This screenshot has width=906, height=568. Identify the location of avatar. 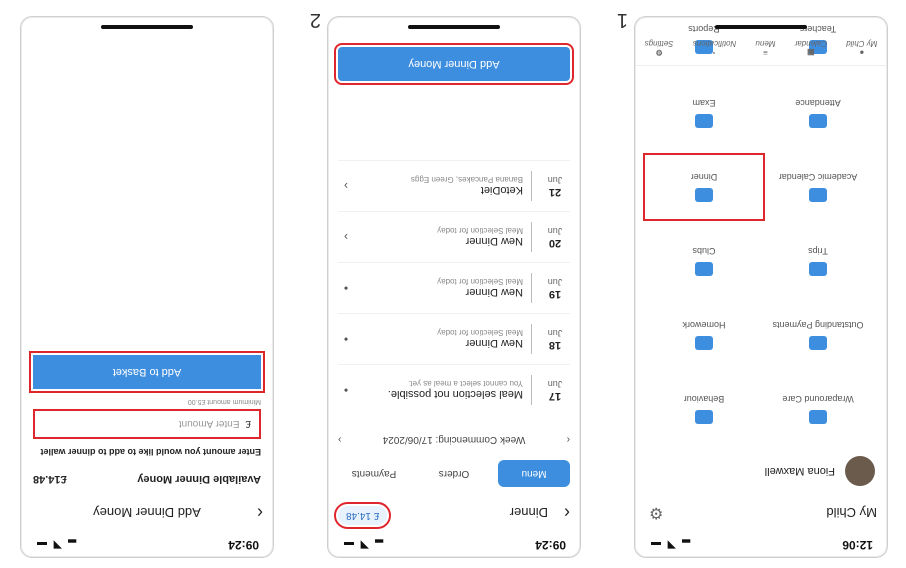
(860, 471).